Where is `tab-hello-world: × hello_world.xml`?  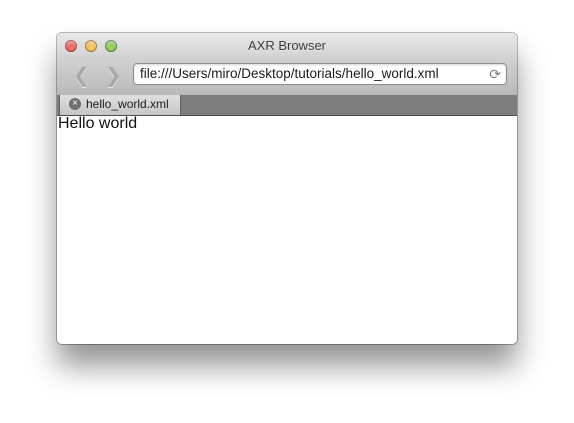
tab-hello-world: × hello_world.xml is located at coordinates (120, 105).